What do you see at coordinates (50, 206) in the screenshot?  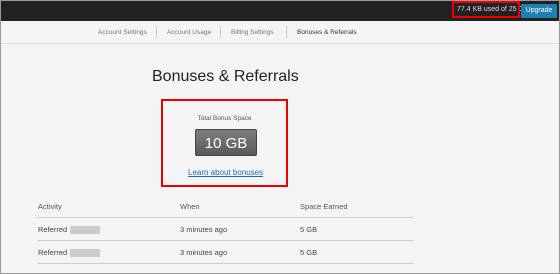 I see `column-header-activity: Activity` at bounding box center [50, 206].